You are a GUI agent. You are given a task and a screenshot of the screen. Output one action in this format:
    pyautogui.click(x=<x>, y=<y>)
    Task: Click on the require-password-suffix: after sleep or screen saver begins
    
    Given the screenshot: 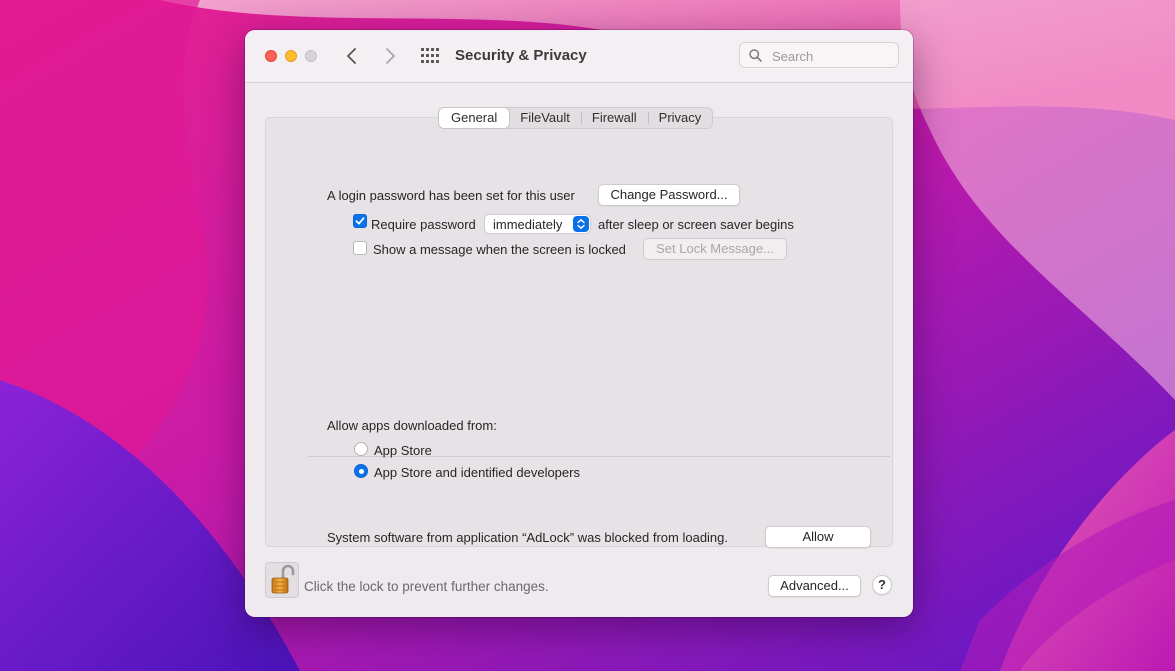 What is the action you would take?
    pyautogui.click(x=696, y=224)
    